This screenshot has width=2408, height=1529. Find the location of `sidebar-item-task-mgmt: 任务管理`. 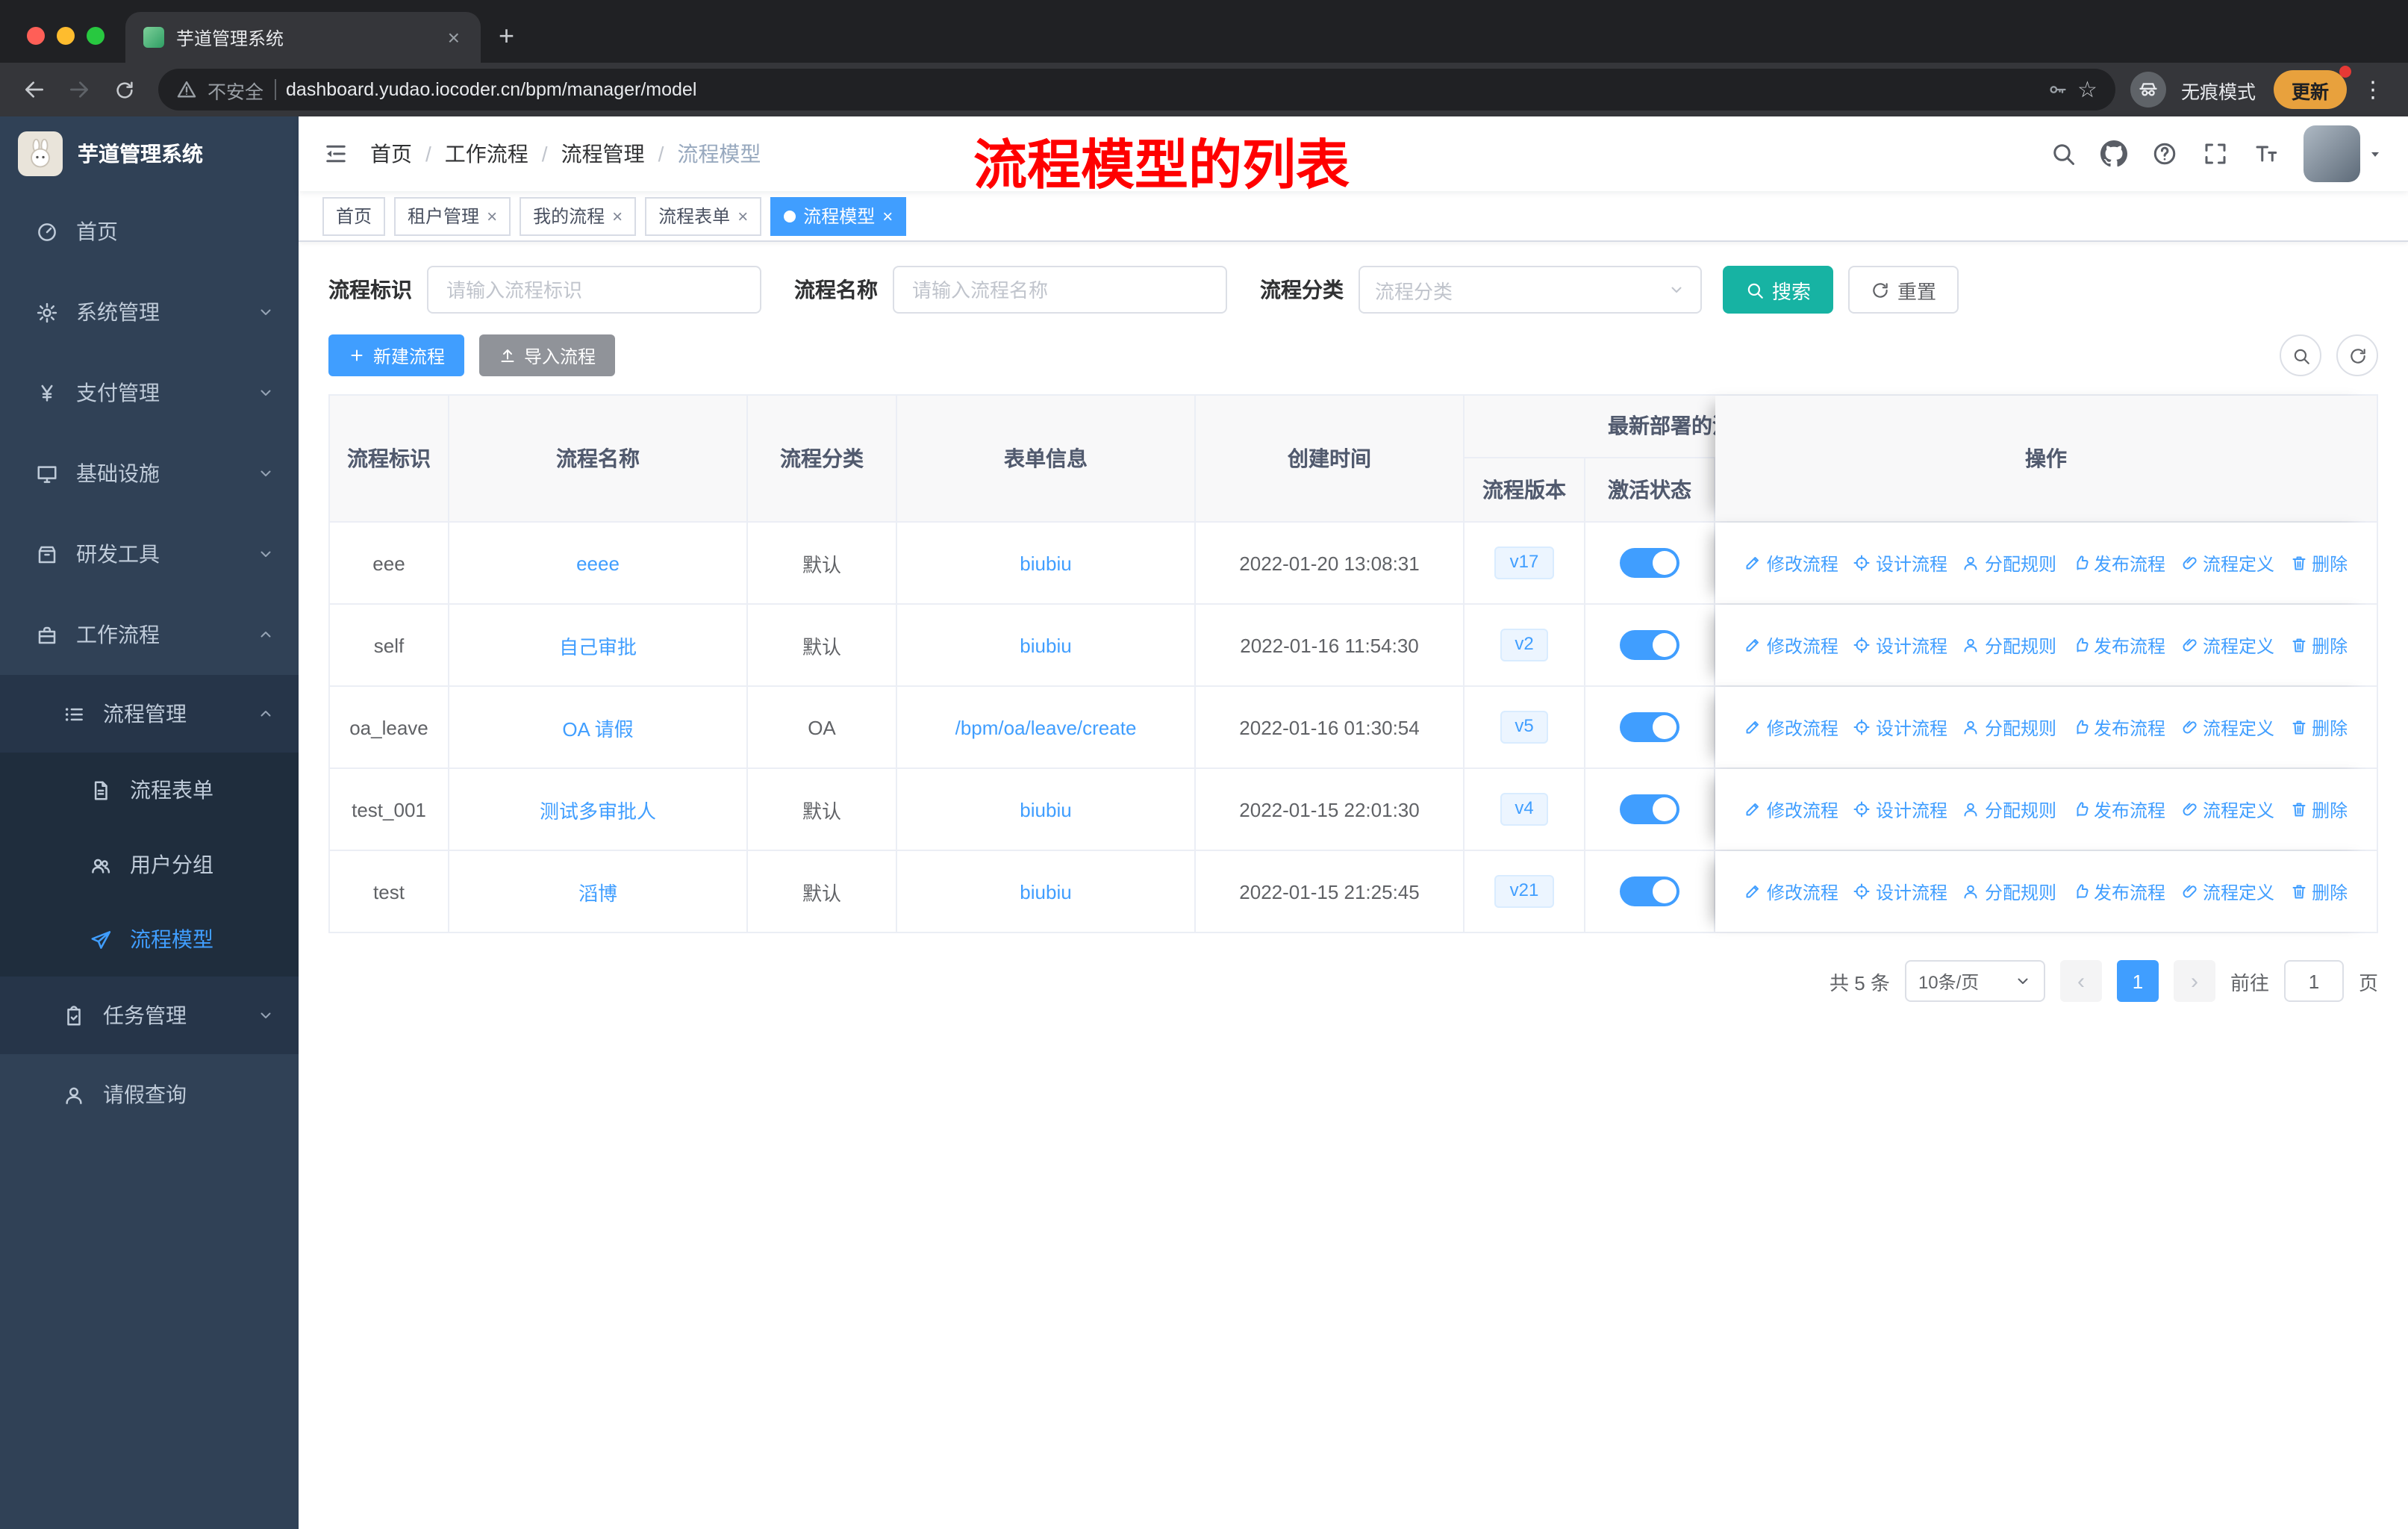

sidebar-item-task-mgmt: 任务管理 is located at coordinates (149, 1015).